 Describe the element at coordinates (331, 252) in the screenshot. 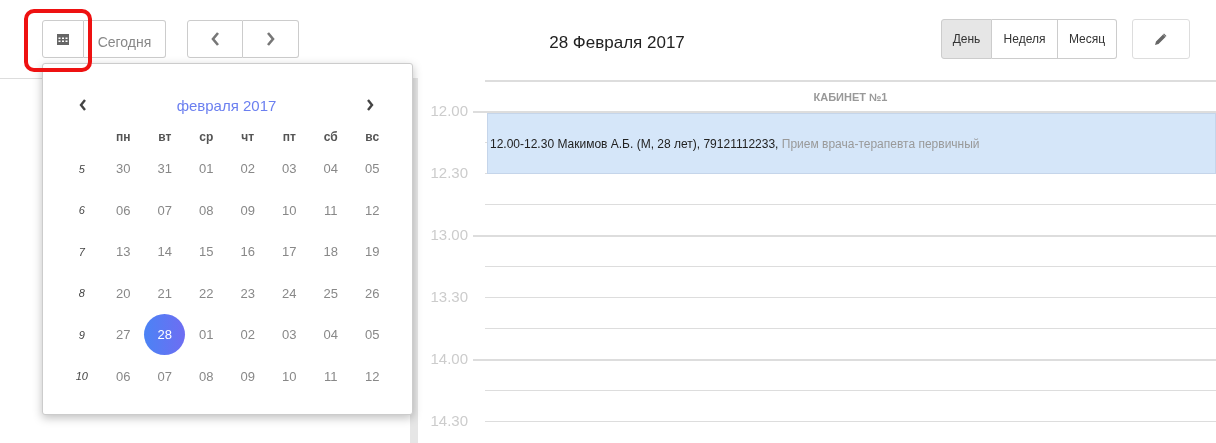

I see `calendar-day: 18` at that location.